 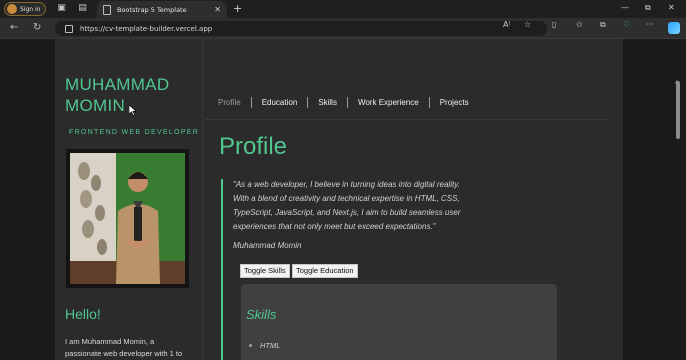 I want to click on tab-active: Bootstrap 5 Template ✕, so click(x=162, y=9).